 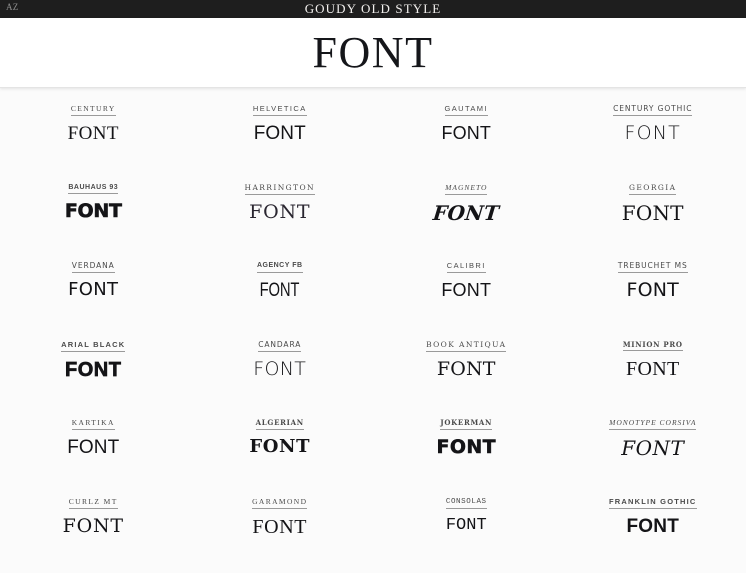 I want to click on font-sample-cell: CENTURY GOTHIC FONT, so click(x=653, y=141).